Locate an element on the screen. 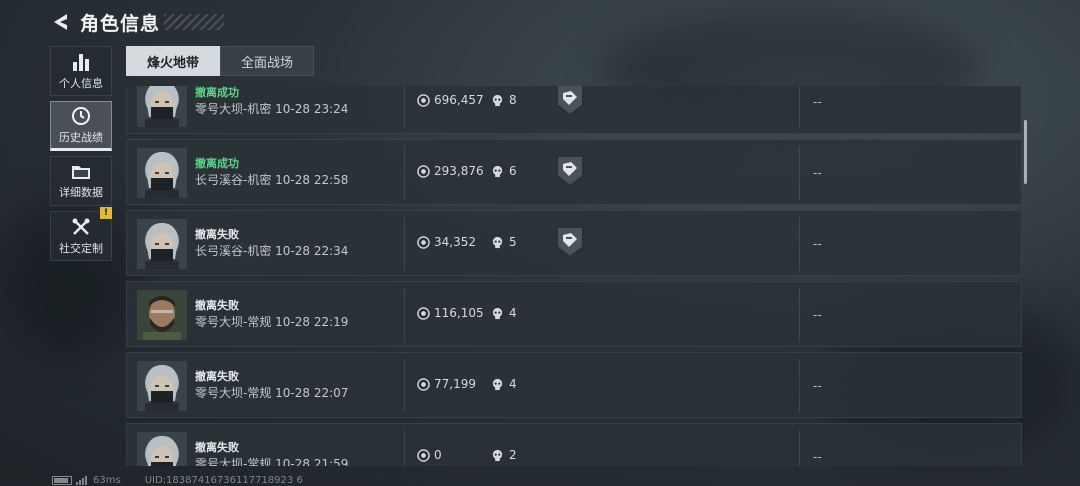 Image resolution: width=1080 pixels, height=486 pixels. kill-count-text: 5 is located at coordinates (513, 242).